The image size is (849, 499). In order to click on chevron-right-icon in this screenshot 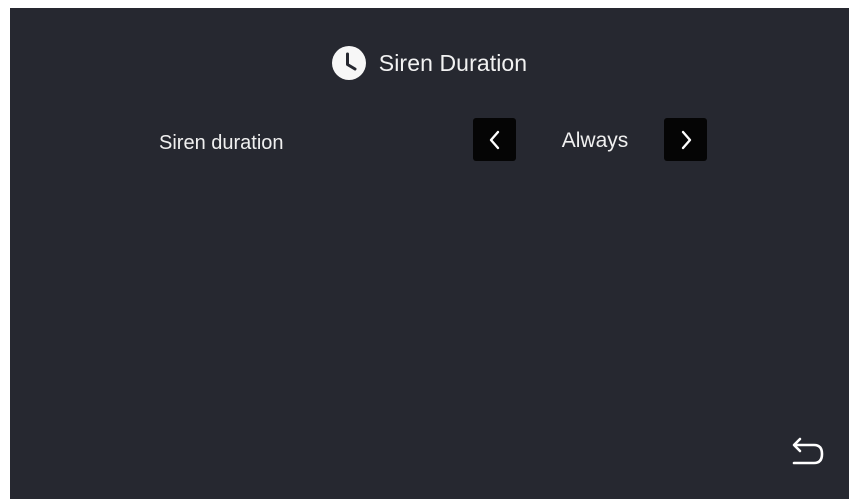, I will do `click(686, 139)`.